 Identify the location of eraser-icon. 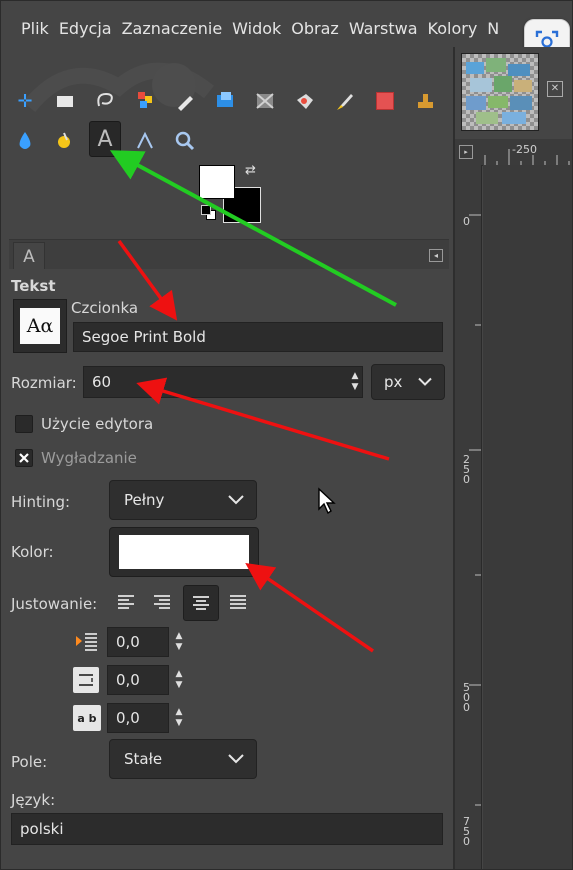
(385, 101).